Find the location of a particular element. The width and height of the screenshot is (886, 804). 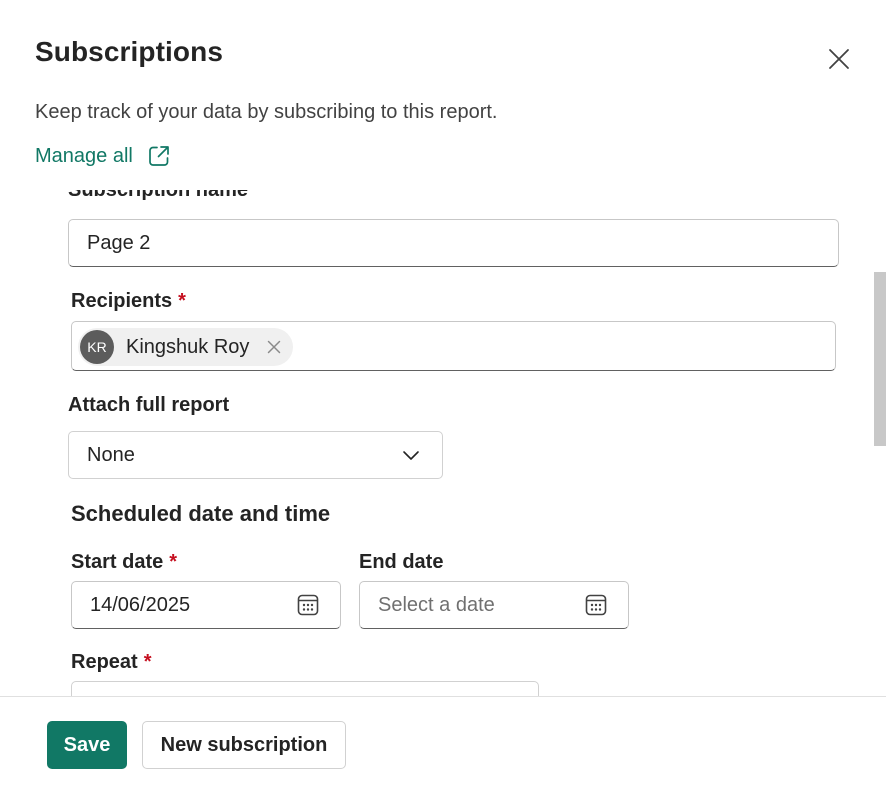

schedule-section-title: Scheduled date and time is located at coordinates (201, 513).